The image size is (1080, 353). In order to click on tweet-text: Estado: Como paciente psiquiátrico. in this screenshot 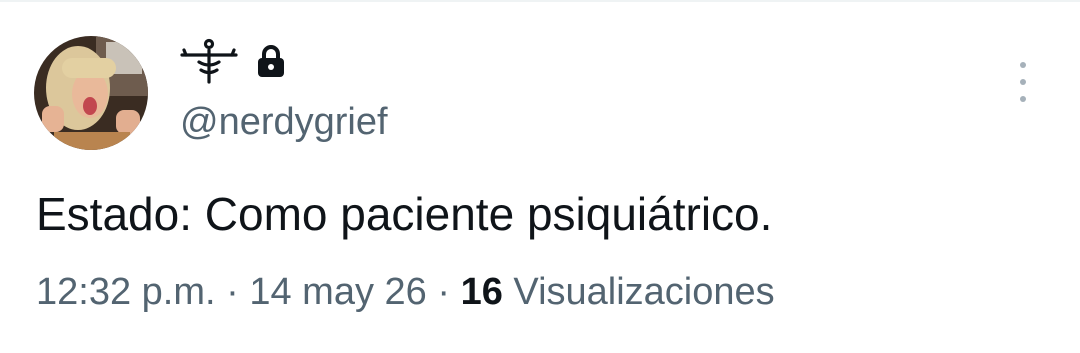, I will do `click(404, 214)`.